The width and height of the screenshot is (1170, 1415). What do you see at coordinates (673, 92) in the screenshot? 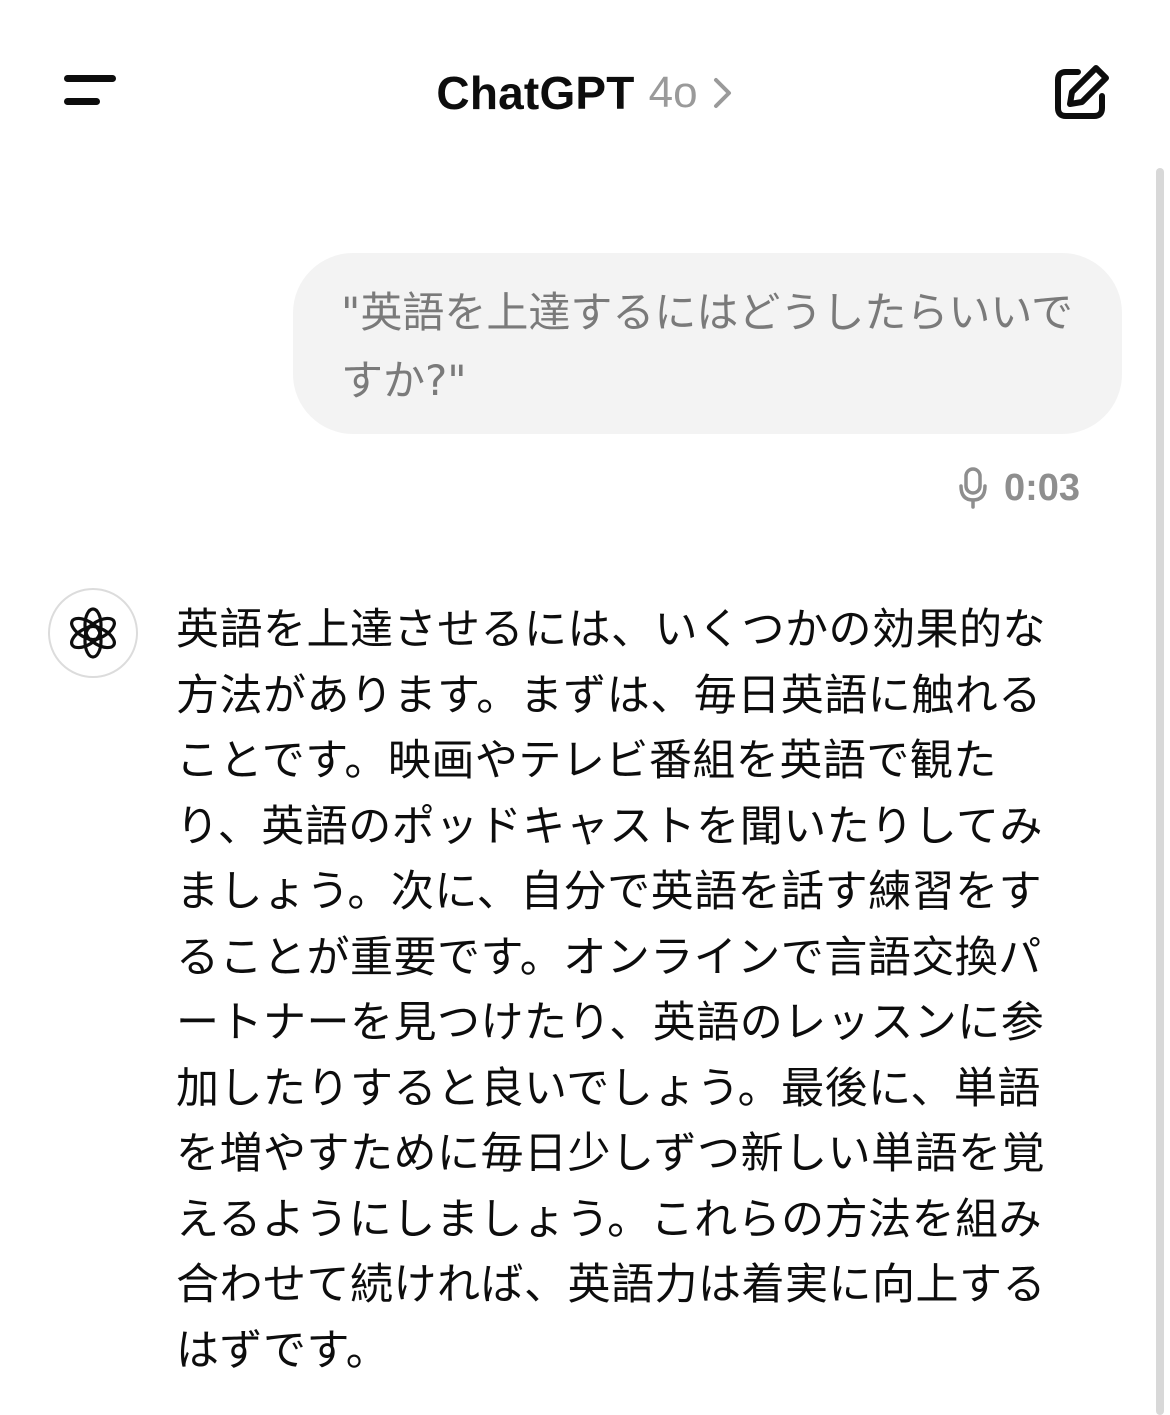
I see `model-name: 4o` at bounding box center [673, 92].